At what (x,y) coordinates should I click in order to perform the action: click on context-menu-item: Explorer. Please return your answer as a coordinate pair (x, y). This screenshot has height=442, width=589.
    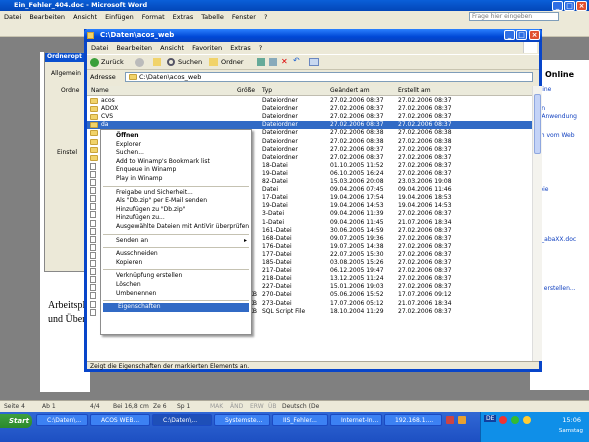
    Looking at the image, I should click on (176, 145).